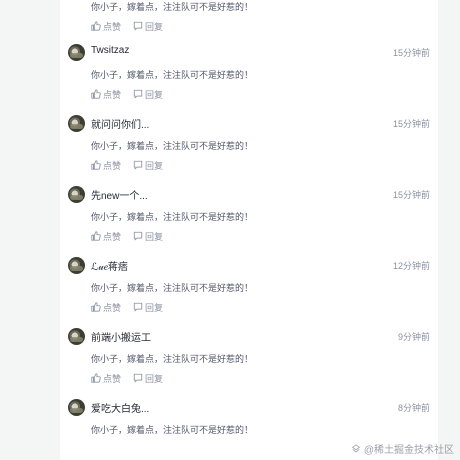  Describe the element at coordinates (109, 265) in the screenshot. I see `username: ℒ𝓊𝑒蒋痞` at that location.